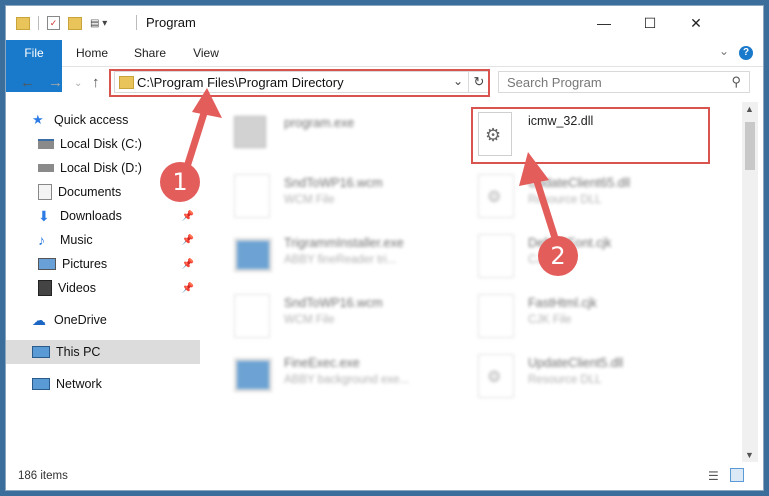  Describe the element at coordinates (180, 182) in the screenshot. I see `step-marker-1: 1` at that location.